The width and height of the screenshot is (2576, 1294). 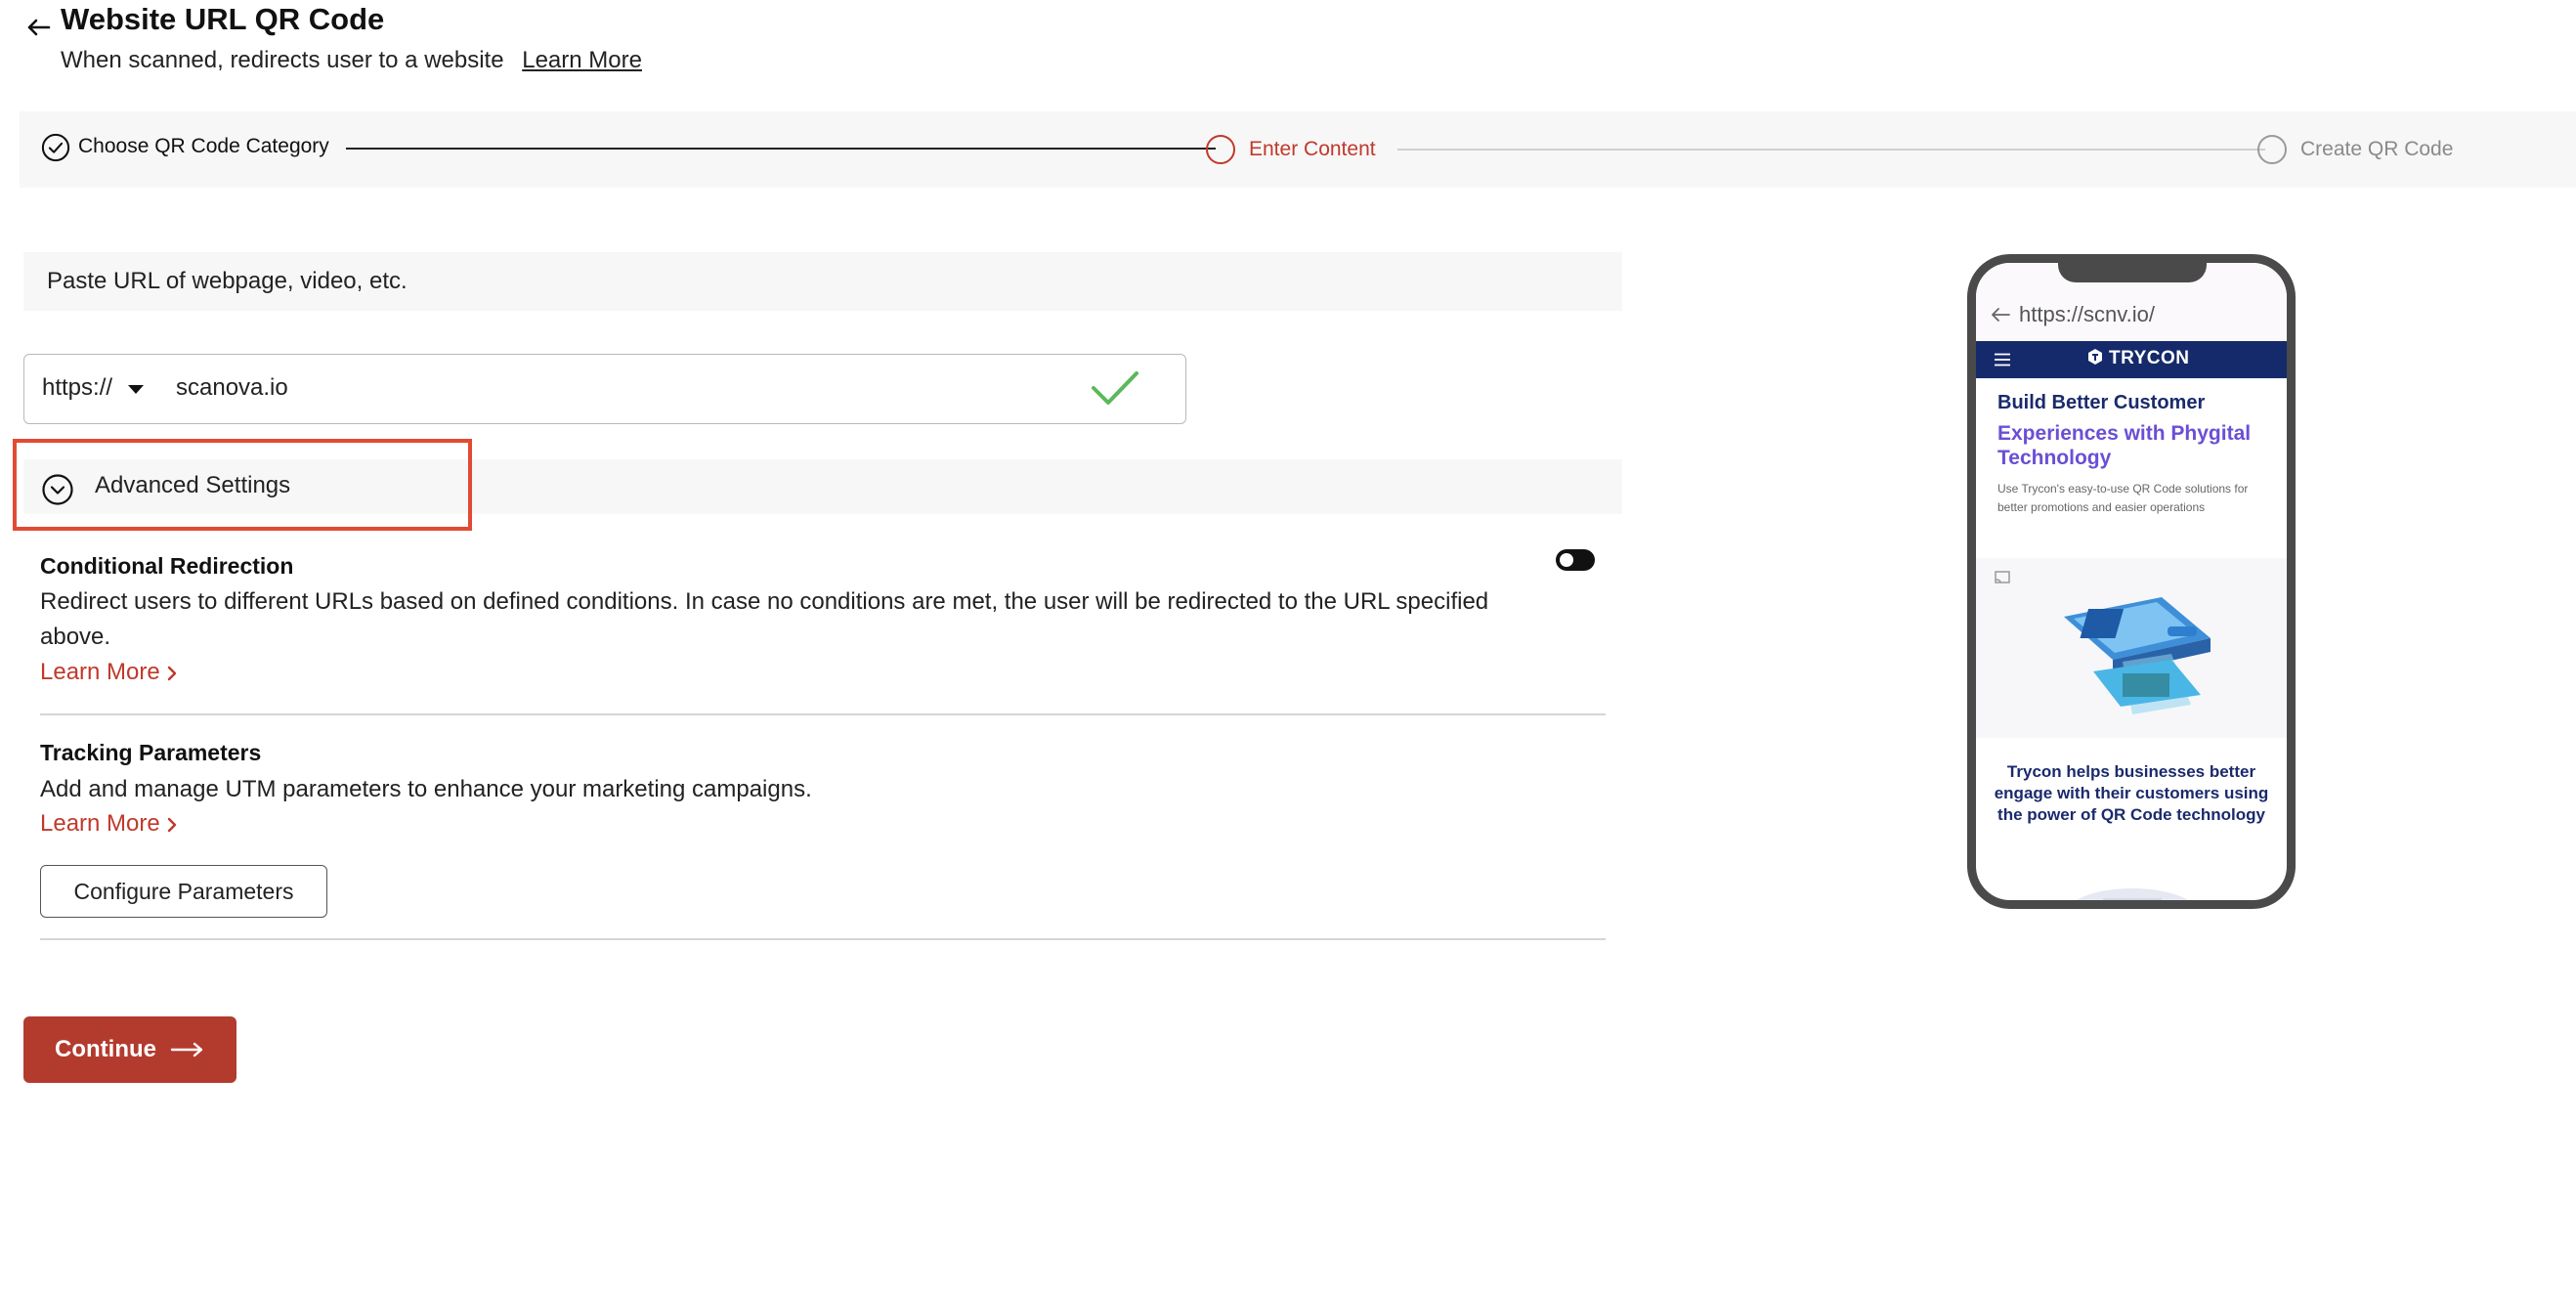 What do you see at coordinates (1115, 388) in the screenshot?
I see `valid-check-icon` at bounding box center [1115, 388].